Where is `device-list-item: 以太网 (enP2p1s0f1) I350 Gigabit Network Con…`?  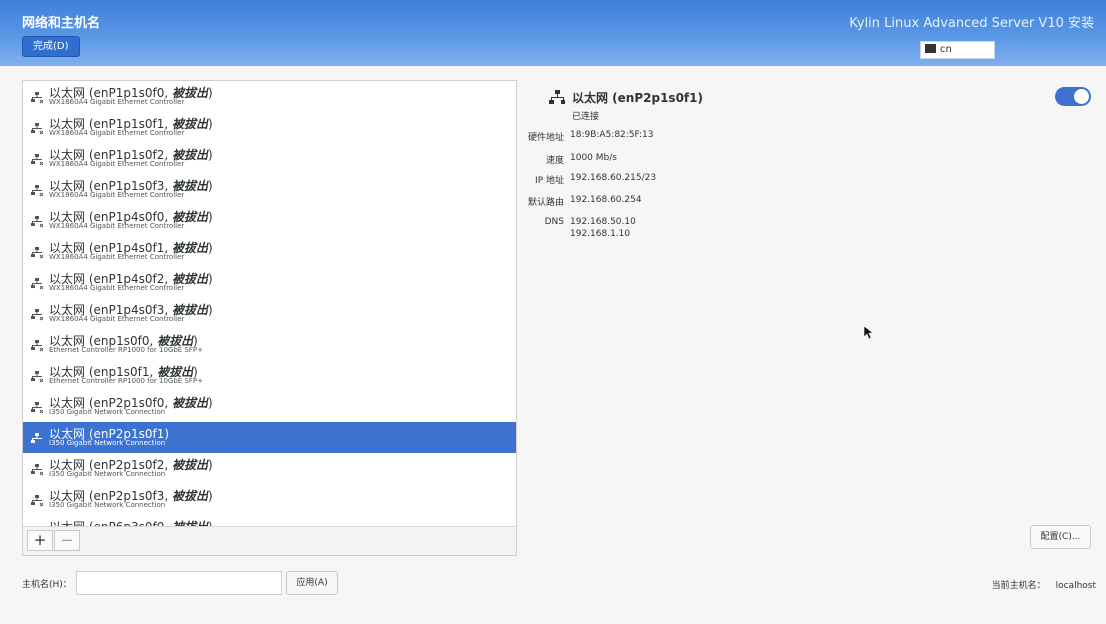
device-list-item: 以太网 (enP2p1s0f1) I350 Gigabit Network Con… is located at coordinates (269, 437).